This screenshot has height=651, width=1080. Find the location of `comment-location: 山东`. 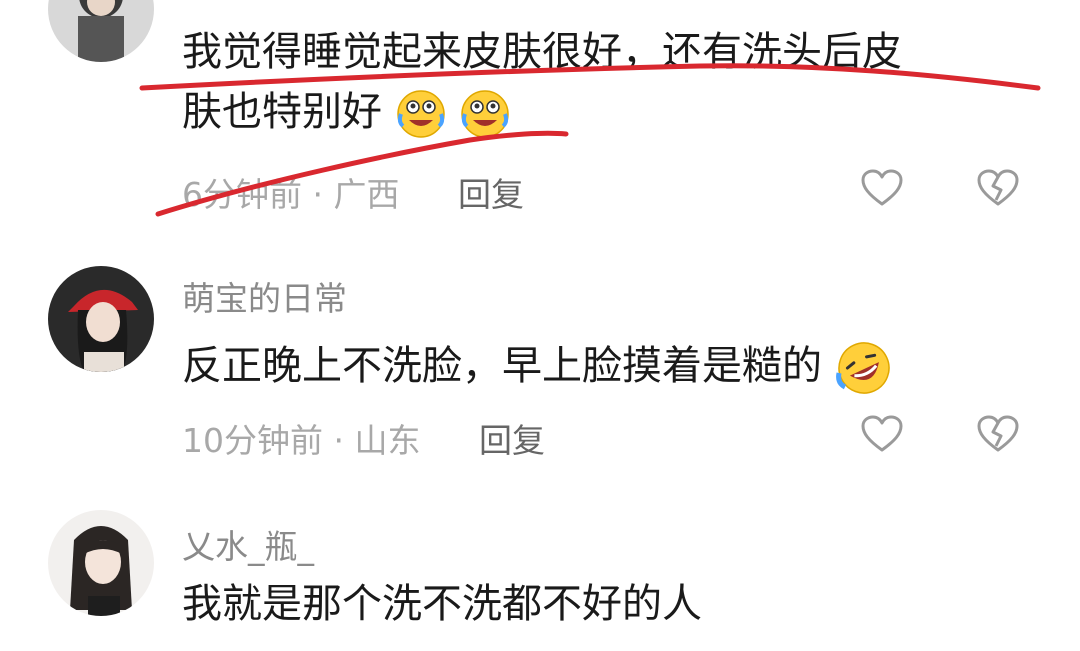

comment-location: 山东 is located at coordinates (387, 440).